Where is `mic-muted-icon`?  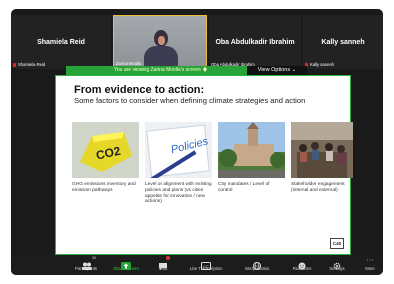
mic-muted-icon is located at coordinates (14, 64).